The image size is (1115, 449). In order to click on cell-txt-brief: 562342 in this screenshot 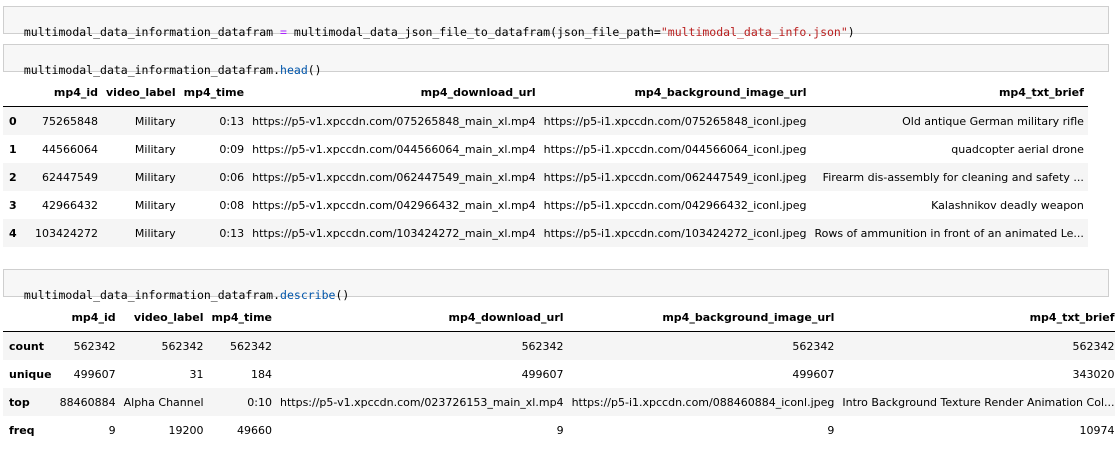, I will do `click(1093, 346)`.